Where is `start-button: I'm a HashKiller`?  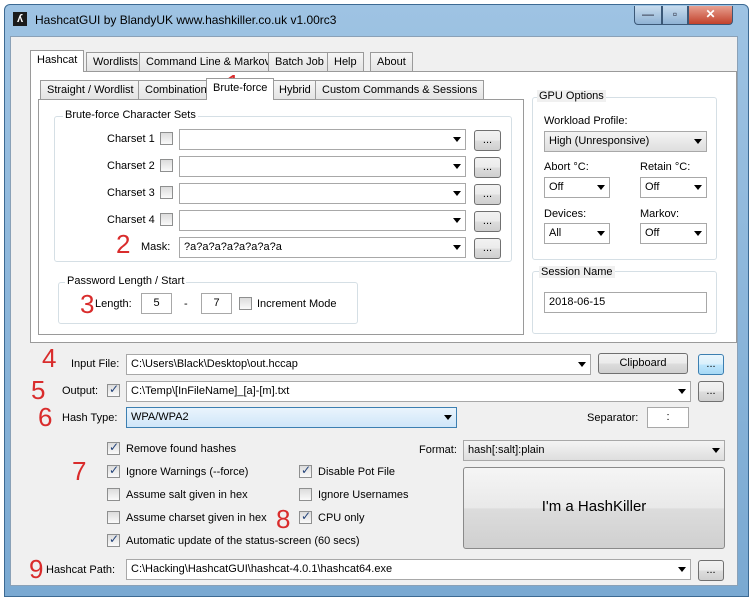
start-button: I'm a HashKiller is located at coordinates (594, 508).